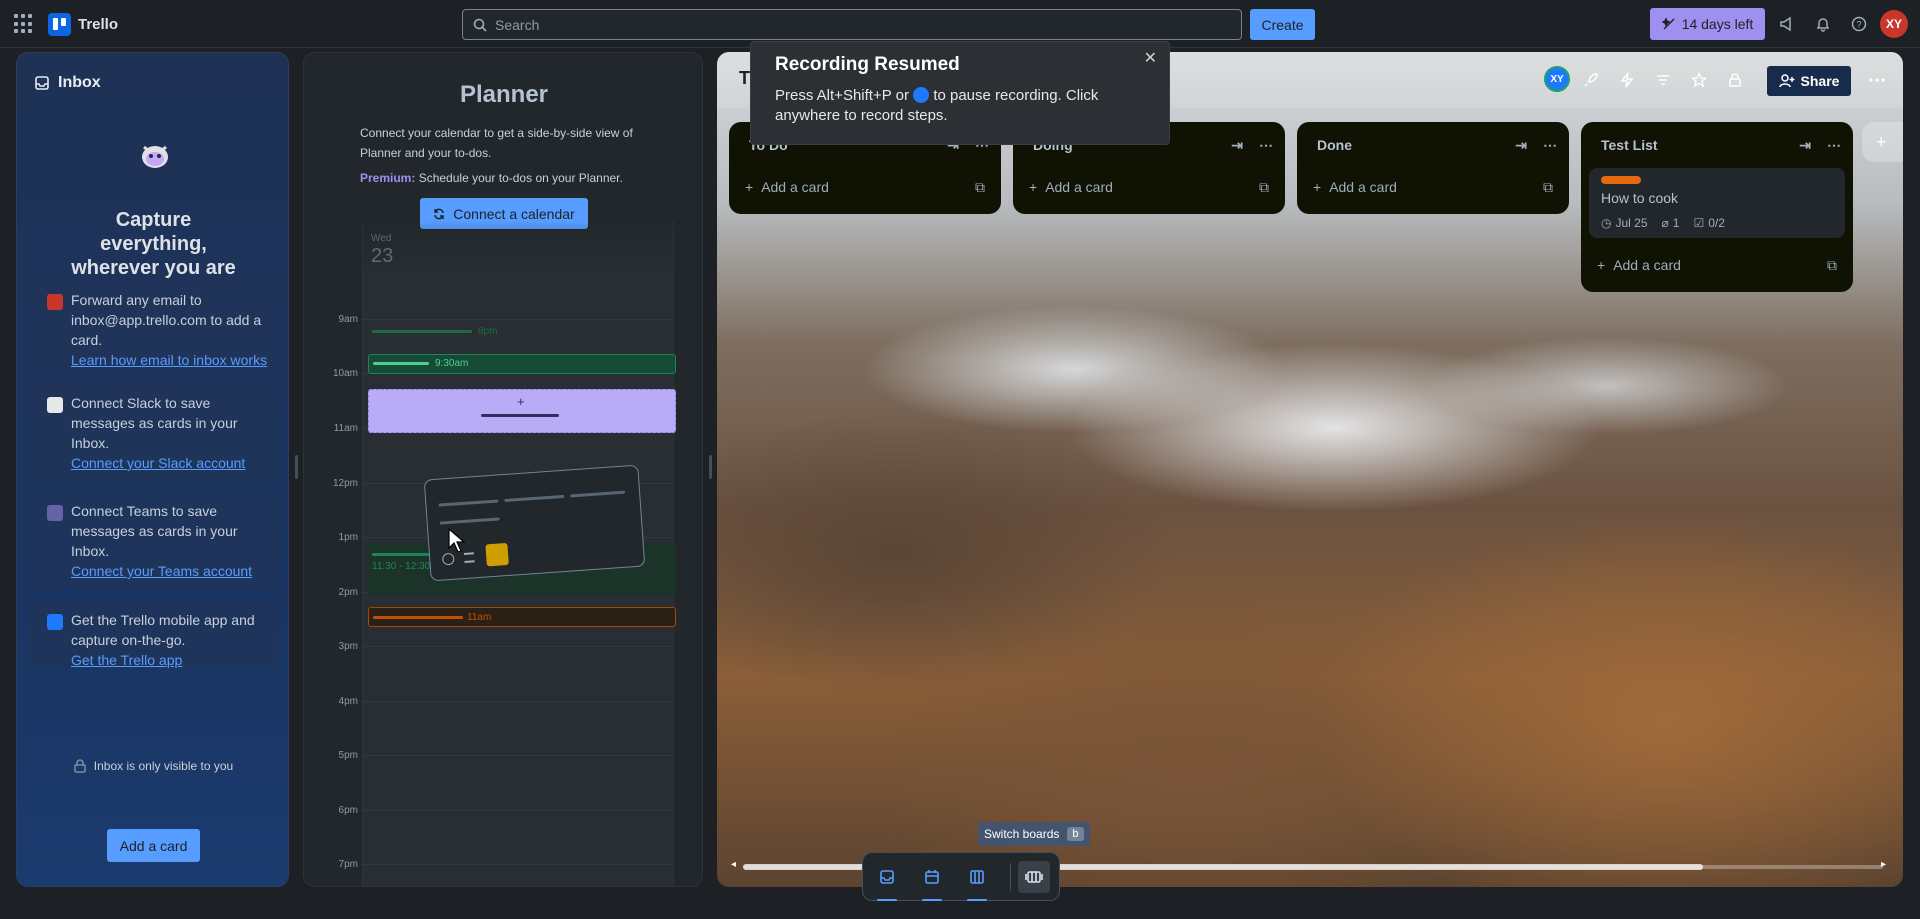 This screenshot has width=1920, height=919. Describe the element at coordinates (1787, 24) in the screenshot. I see `announcements-icon` at that location.